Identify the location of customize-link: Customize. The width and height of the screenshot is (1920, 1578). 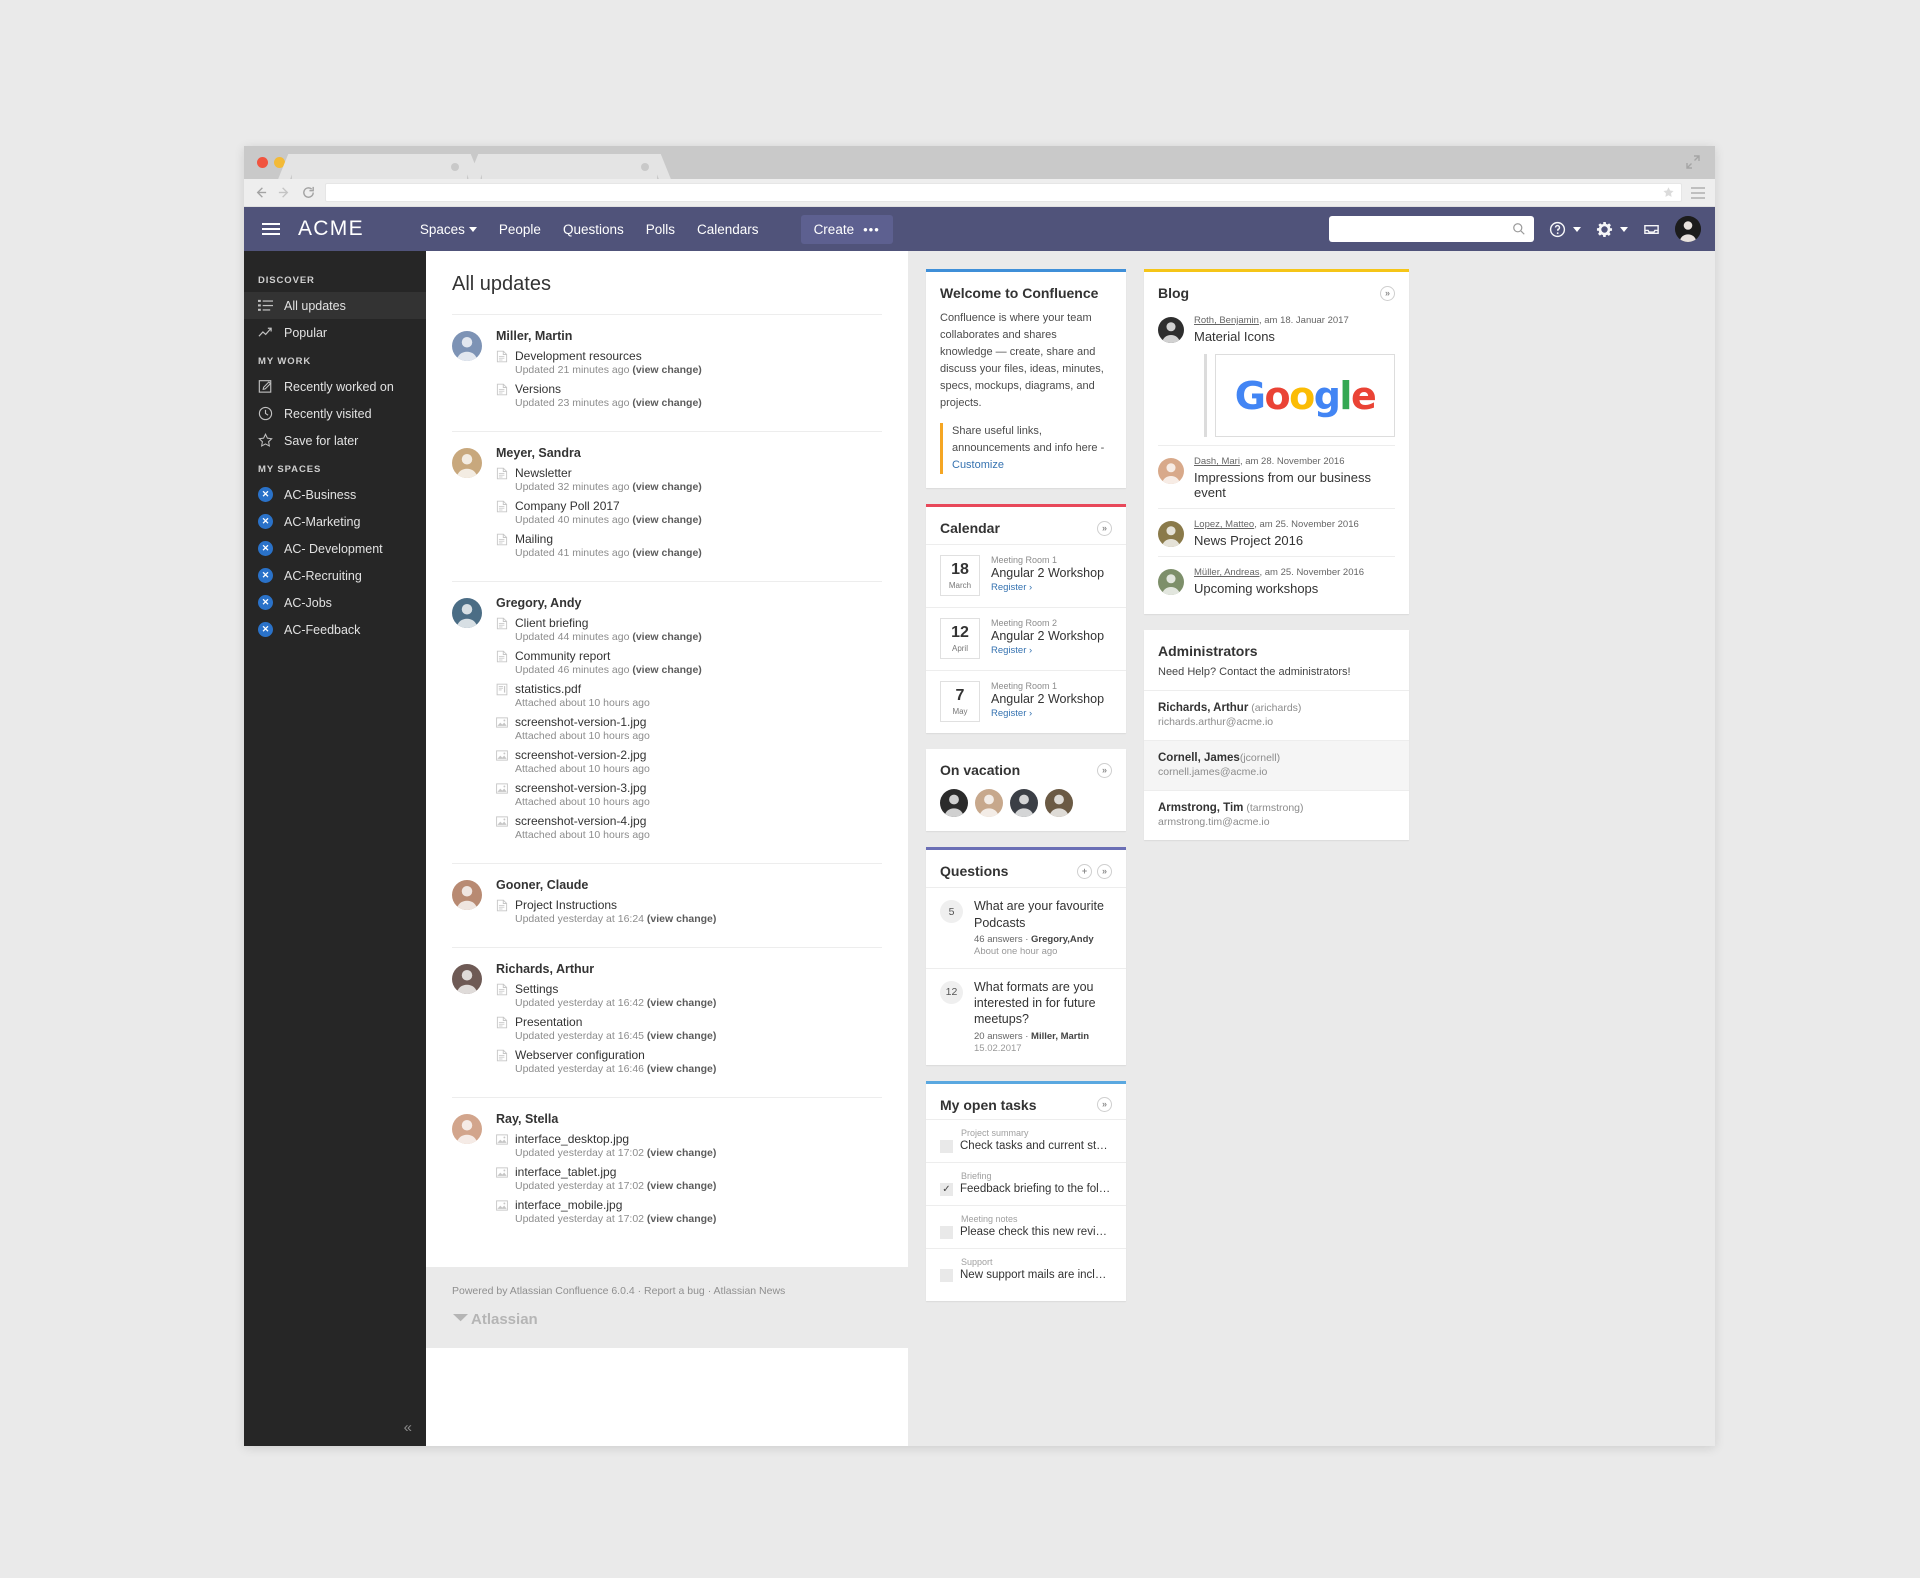
(978, 465).